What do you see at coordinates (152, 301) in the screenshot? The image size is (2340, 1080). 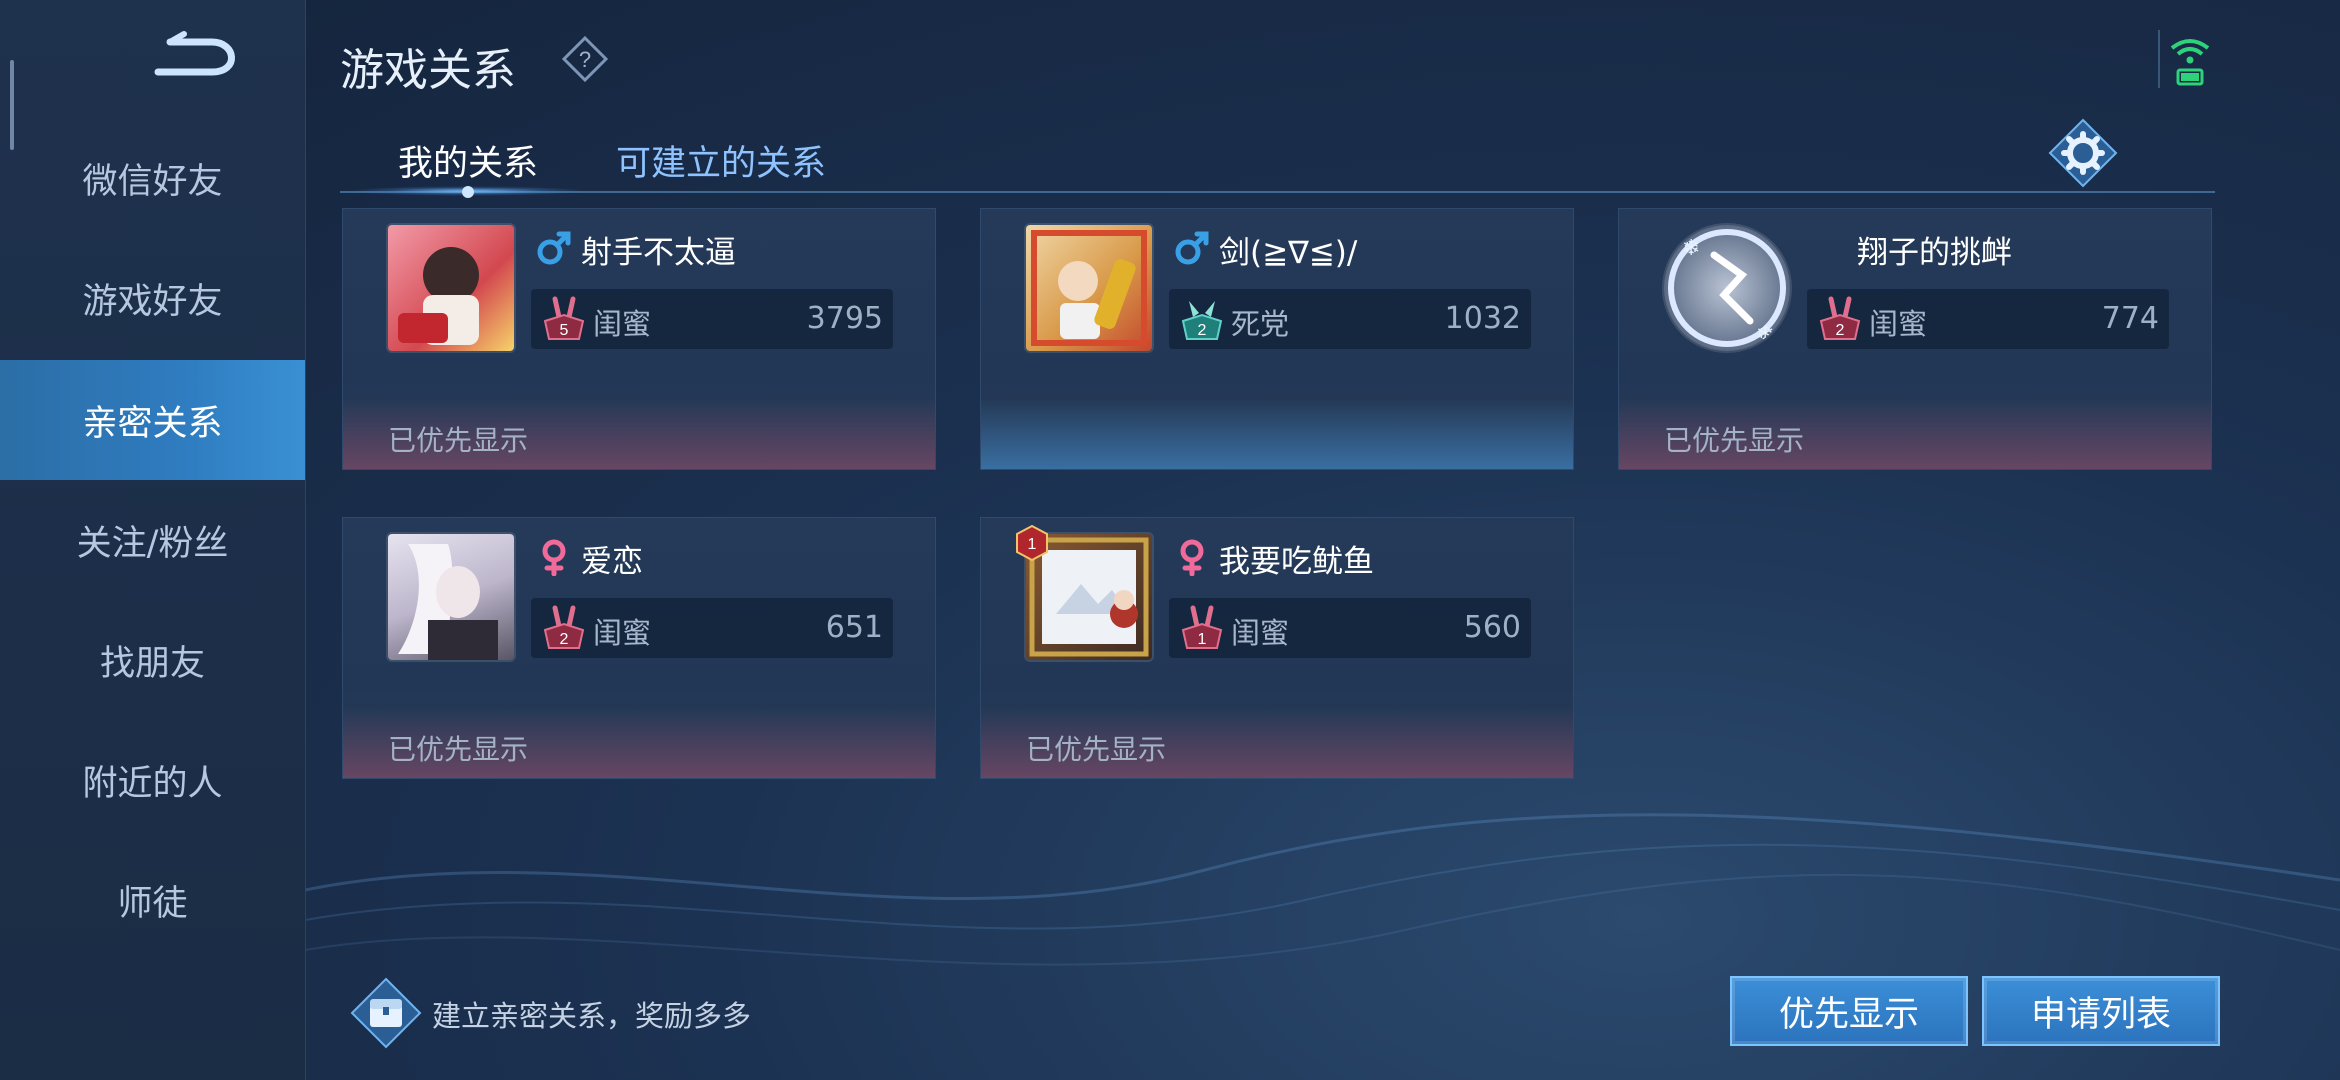 I see `sidebar-item-label: 游戏好友` at bounding box center [152, 301].